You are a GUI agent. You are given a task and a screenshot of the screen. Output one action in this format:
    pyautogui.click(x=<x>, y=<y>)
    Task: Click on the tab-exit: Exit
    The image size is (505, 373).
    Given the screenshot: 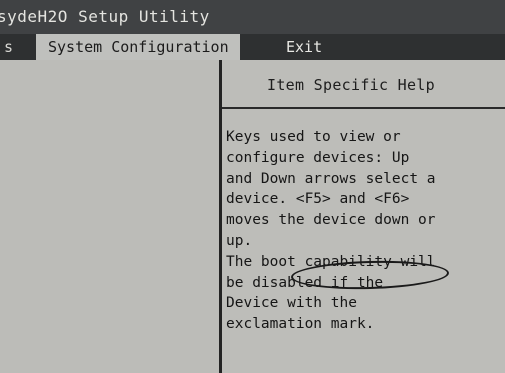 What is the action you would take?
    pyautogui.click(x=316, y=47)
    